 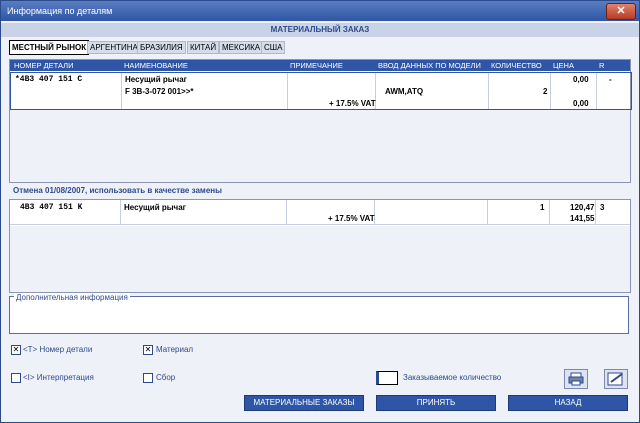 What do you see at coordinates (563, 65) in the screenshot?
I see `col-price: ЦЕНА` at bounding box center [563, 65].